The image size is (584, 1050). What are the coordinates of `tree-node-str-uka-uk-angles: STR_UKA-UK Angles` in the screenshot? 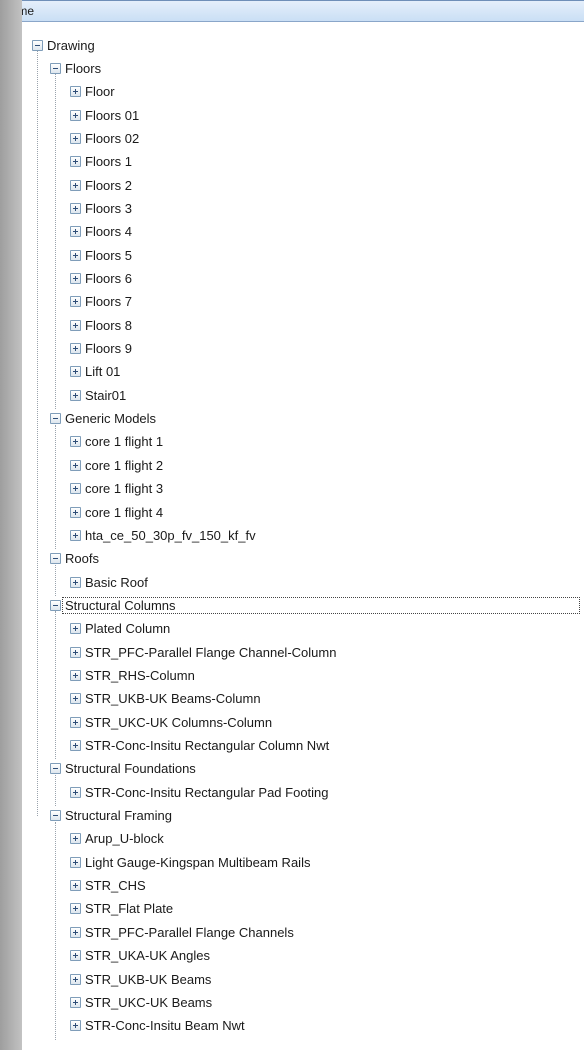 It's located at (140, 956).